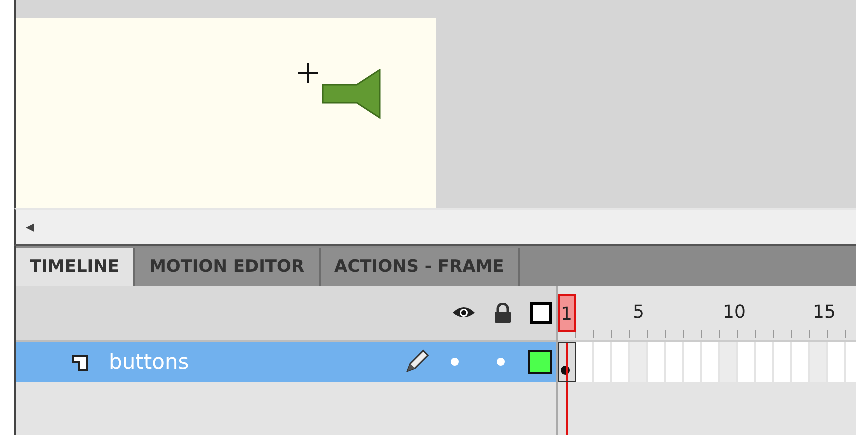 The image size is (856, 435). I want to click on outline-icon, so click(541, 313).